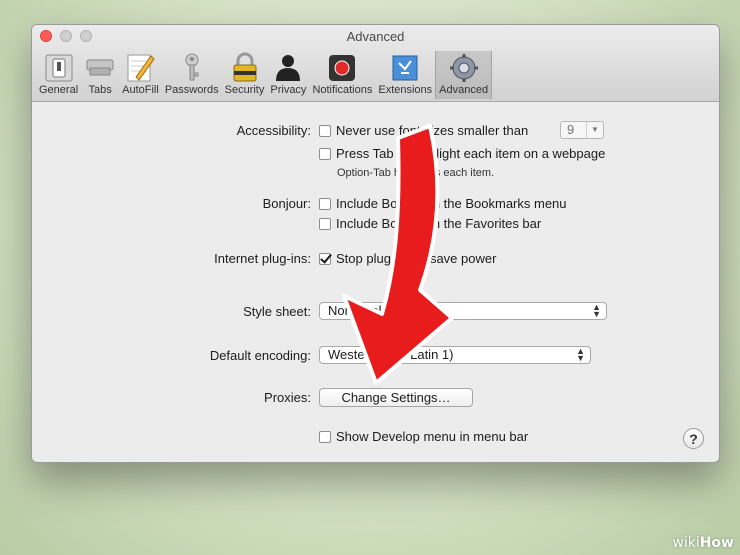 The height and width of the screenshot is (555, 740). What do you see at coordinates (686, 543) in the screenshot?
I see `watermark-prefix: wiki` at bounding box center [686, 543].